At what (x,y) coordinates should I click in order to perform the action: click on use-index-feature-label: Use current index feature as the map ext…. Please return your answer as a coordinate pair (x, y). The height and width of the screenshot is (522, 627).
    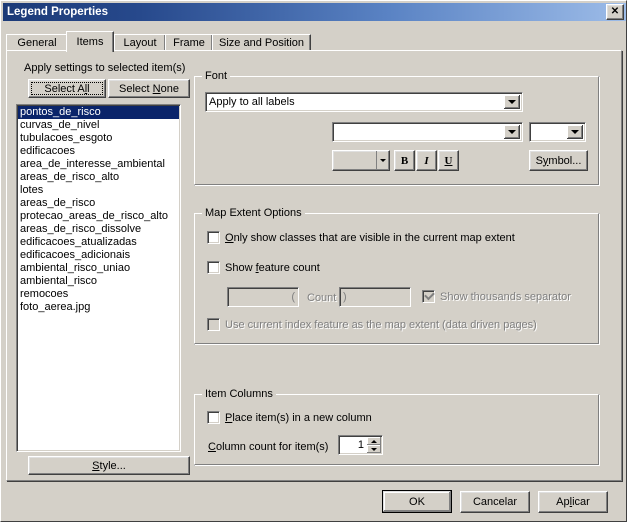
    Looking at the image, I should click on (381, 324).